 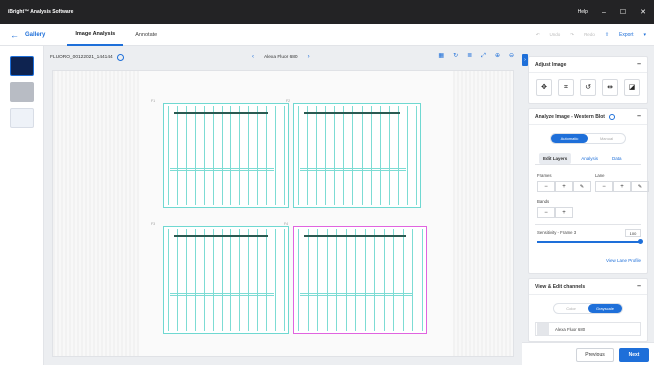 What do you see at coordinates (564, 212) in the screenshot?
I see `add-band-button: +` at bounding box center [564, 212].